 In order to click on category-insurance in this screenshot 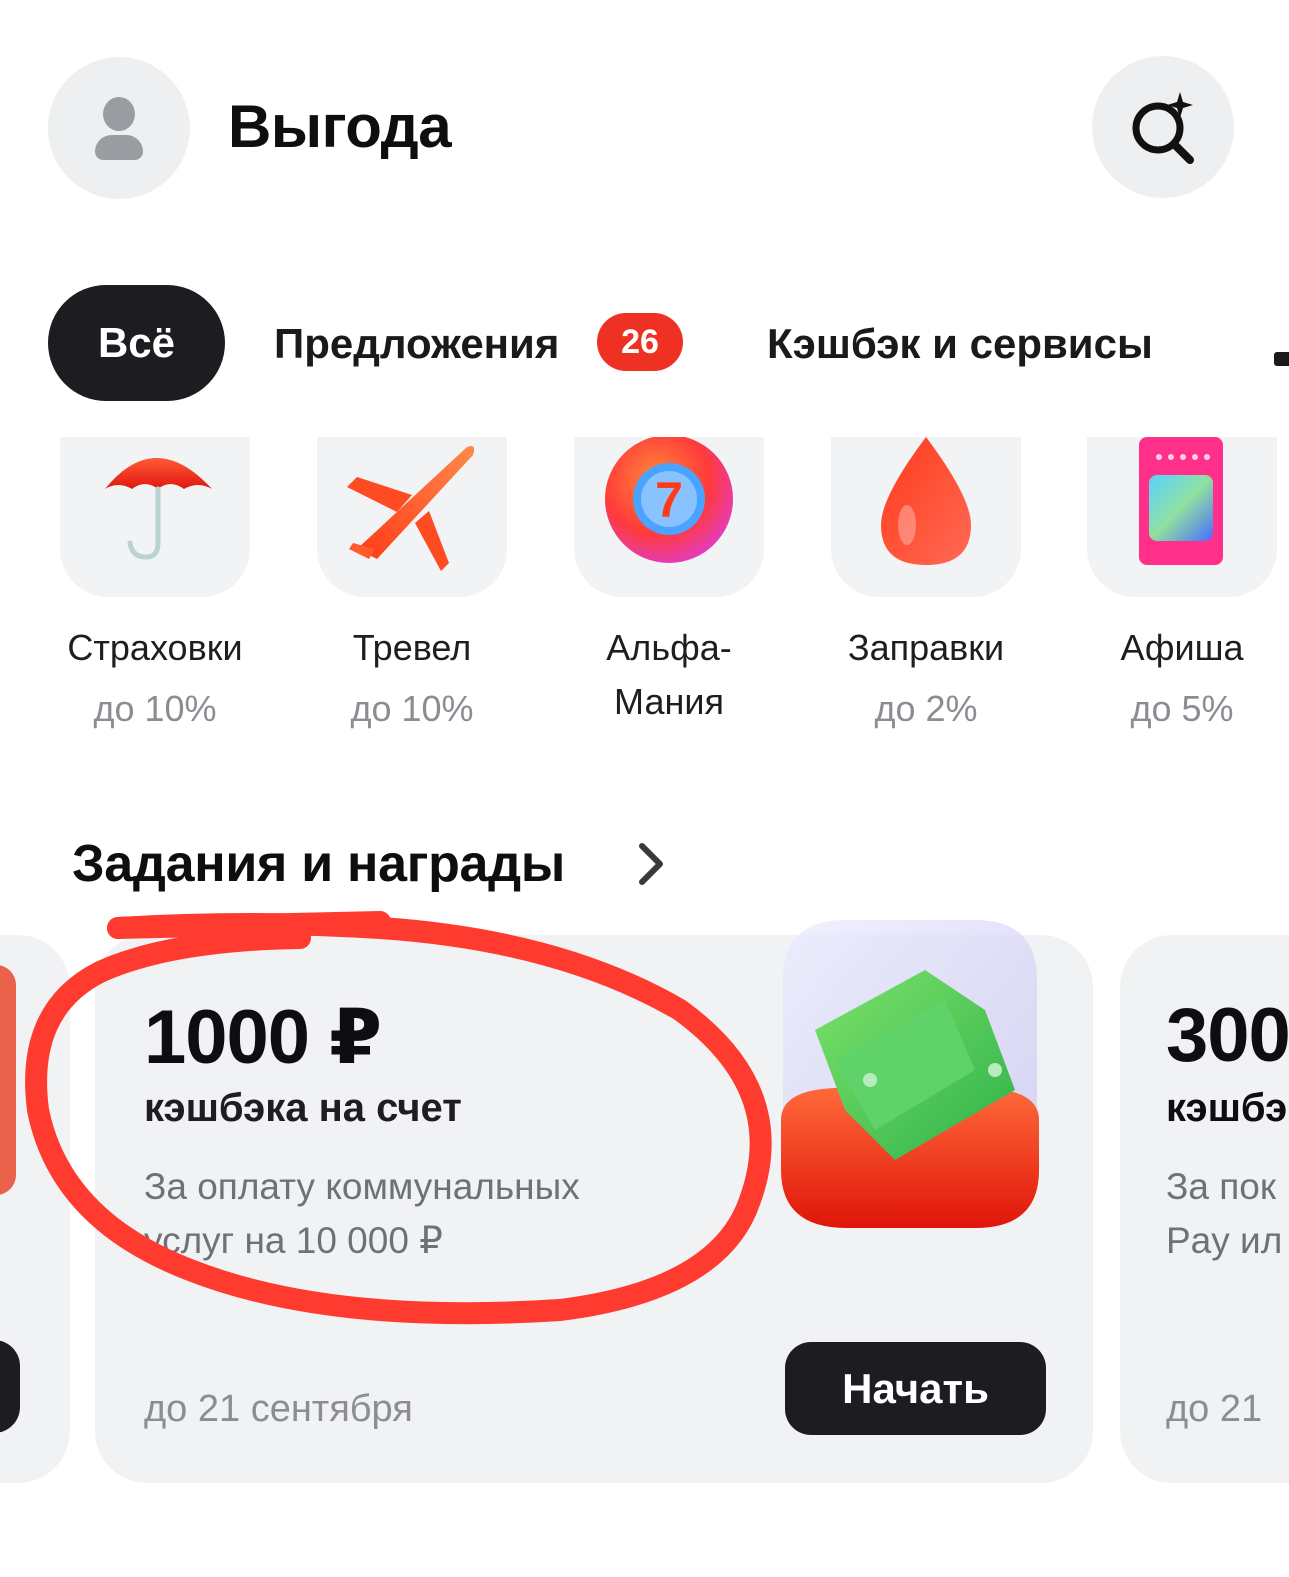, I will do `click(155, 517)`.